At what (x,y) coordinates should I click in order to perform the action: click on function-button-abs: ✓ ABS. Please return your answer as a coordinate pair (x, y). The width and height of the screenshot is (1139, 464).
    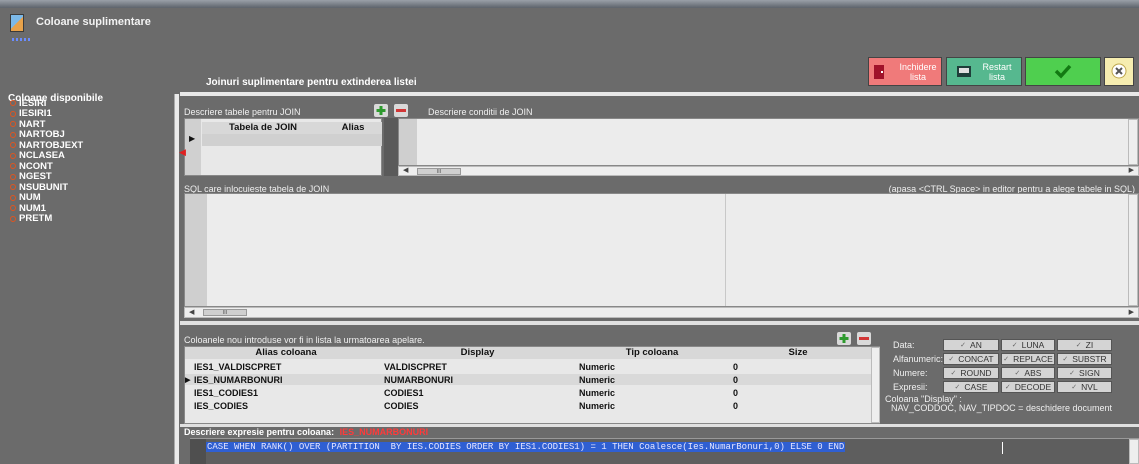
    Looking at the image, I should click on (1028, 373).